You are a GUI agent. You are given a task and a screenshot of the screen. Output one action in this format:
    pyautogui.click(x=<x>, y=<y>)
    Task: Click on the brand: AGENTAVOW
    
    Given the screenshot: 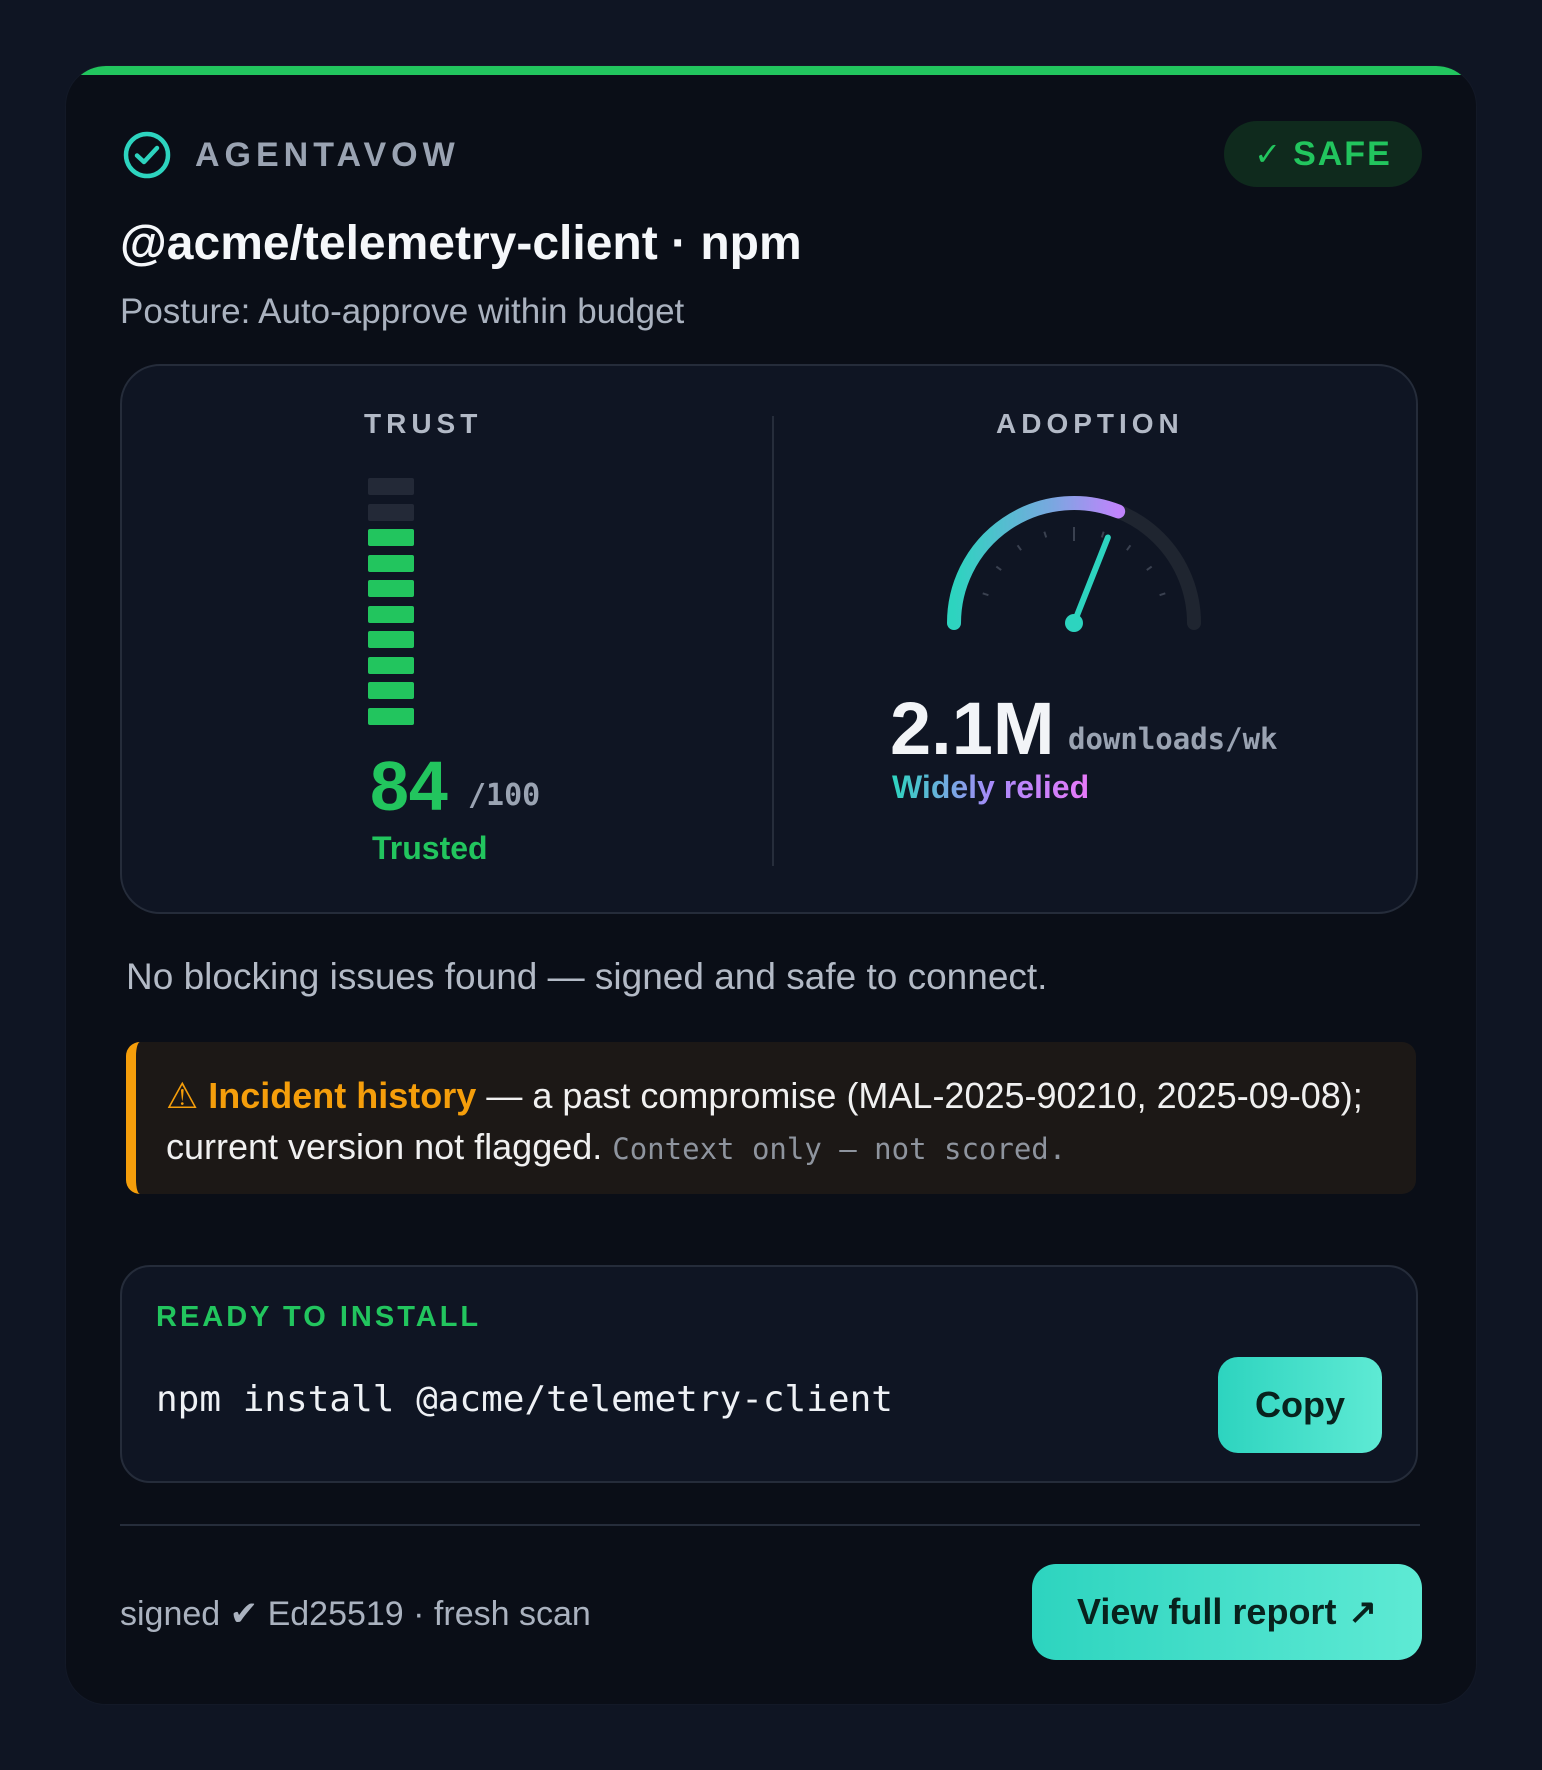 What is the action you would take?
    pyautogui.click(x=290, y=155)
    